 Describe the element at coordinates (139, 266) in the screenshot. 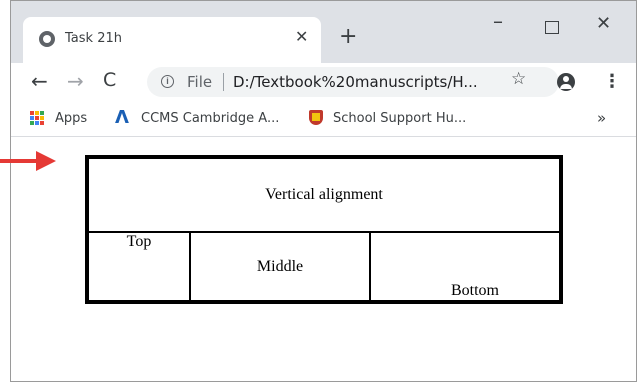

I see `table-cell-top: Top` at that location.